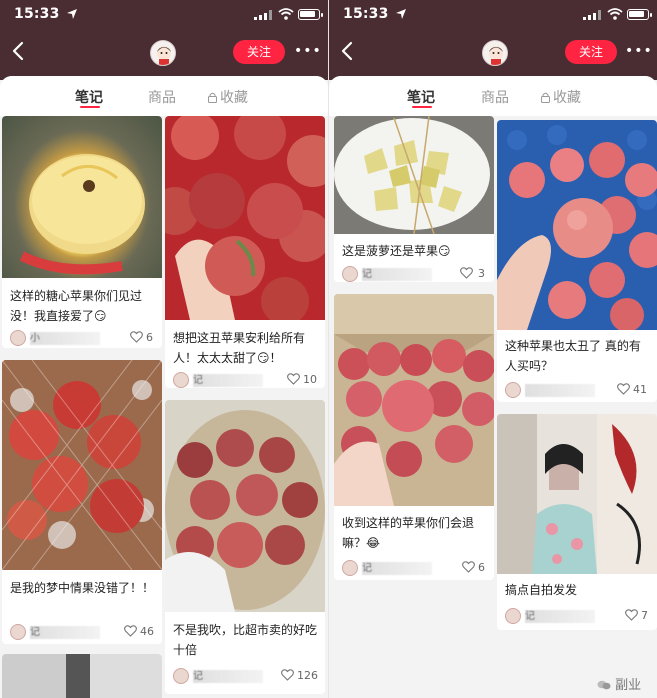  I want to click on post-title: 这样的糖心苹果你们见过没！我直接爱了😏, so click(76, 306).